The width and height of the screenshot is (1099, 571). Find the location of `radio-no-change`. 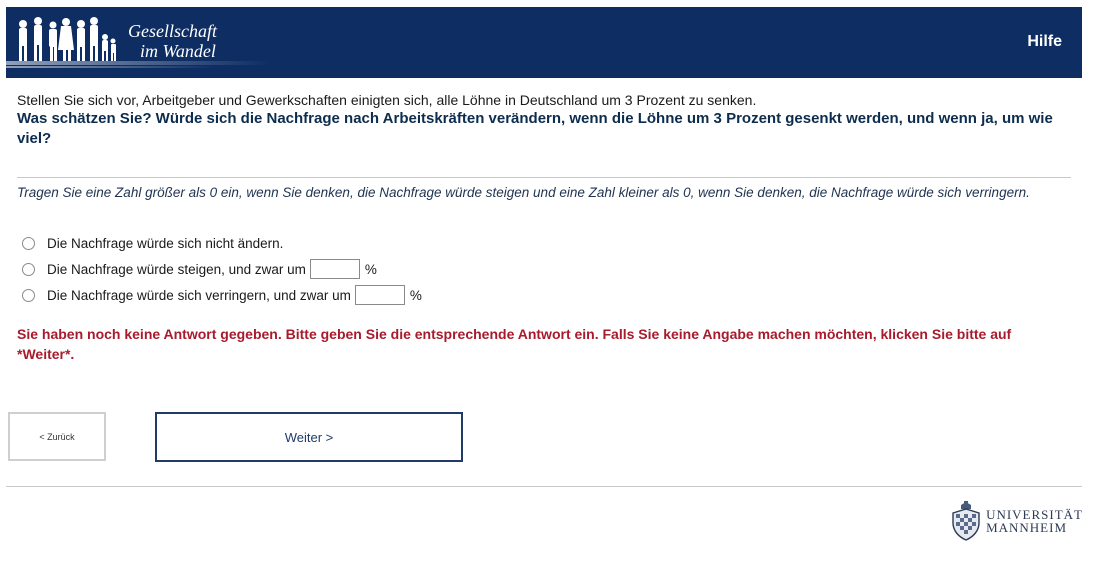

radio-no-change is located at coordinates (28, 243).